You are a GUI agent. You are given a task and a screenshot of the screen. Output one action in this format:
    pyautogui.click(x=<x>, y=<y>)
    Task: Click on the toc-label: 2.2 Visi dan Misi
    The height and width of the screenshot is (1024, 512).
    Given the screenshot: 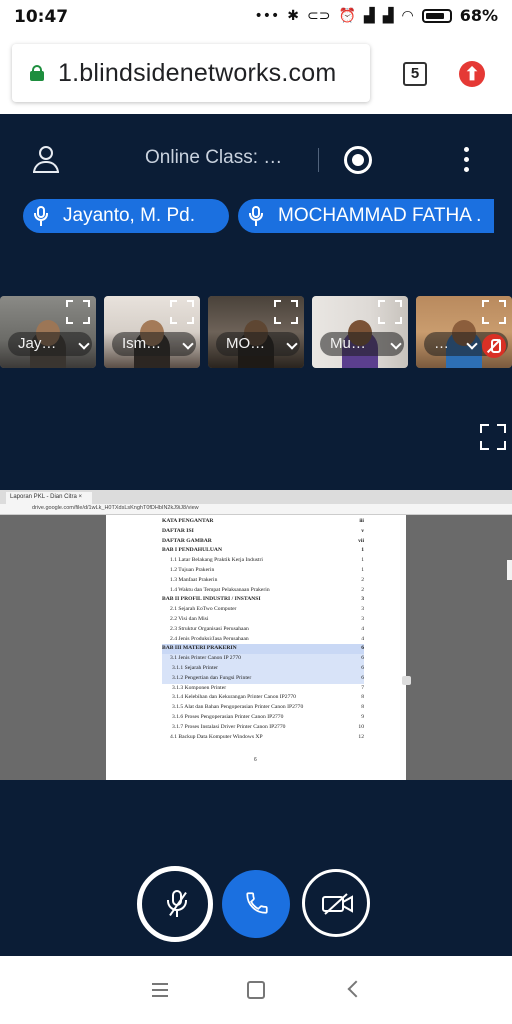 What is the action you would take?
    pyautogui.click(x=189, y=618)
    